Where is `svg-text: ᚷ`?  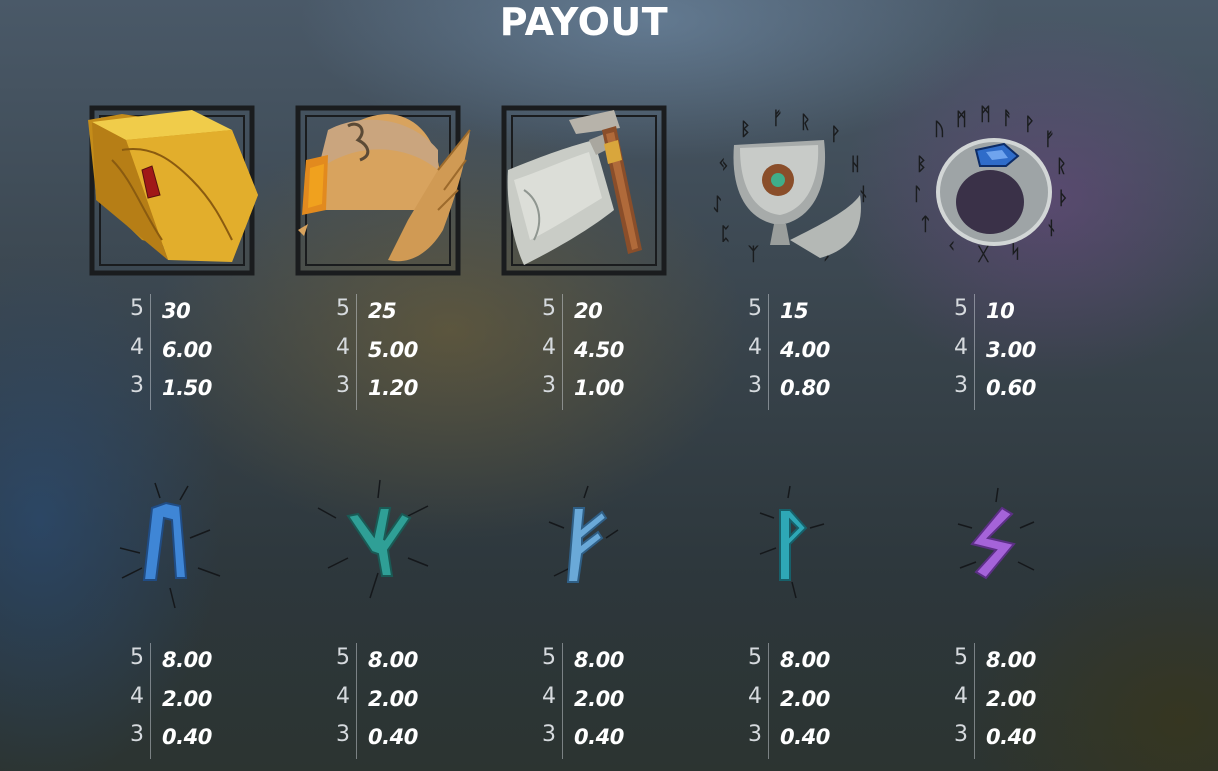 svg-text: ᚷ is located at coordinates (983, 254).